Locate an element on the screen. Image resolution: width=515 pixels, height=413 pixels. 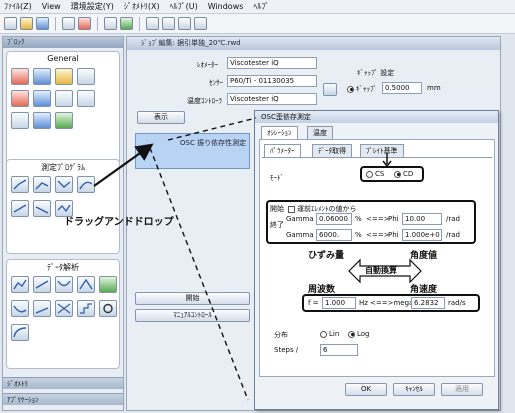
dashed-guide-right is located at coordinates (212, 129).